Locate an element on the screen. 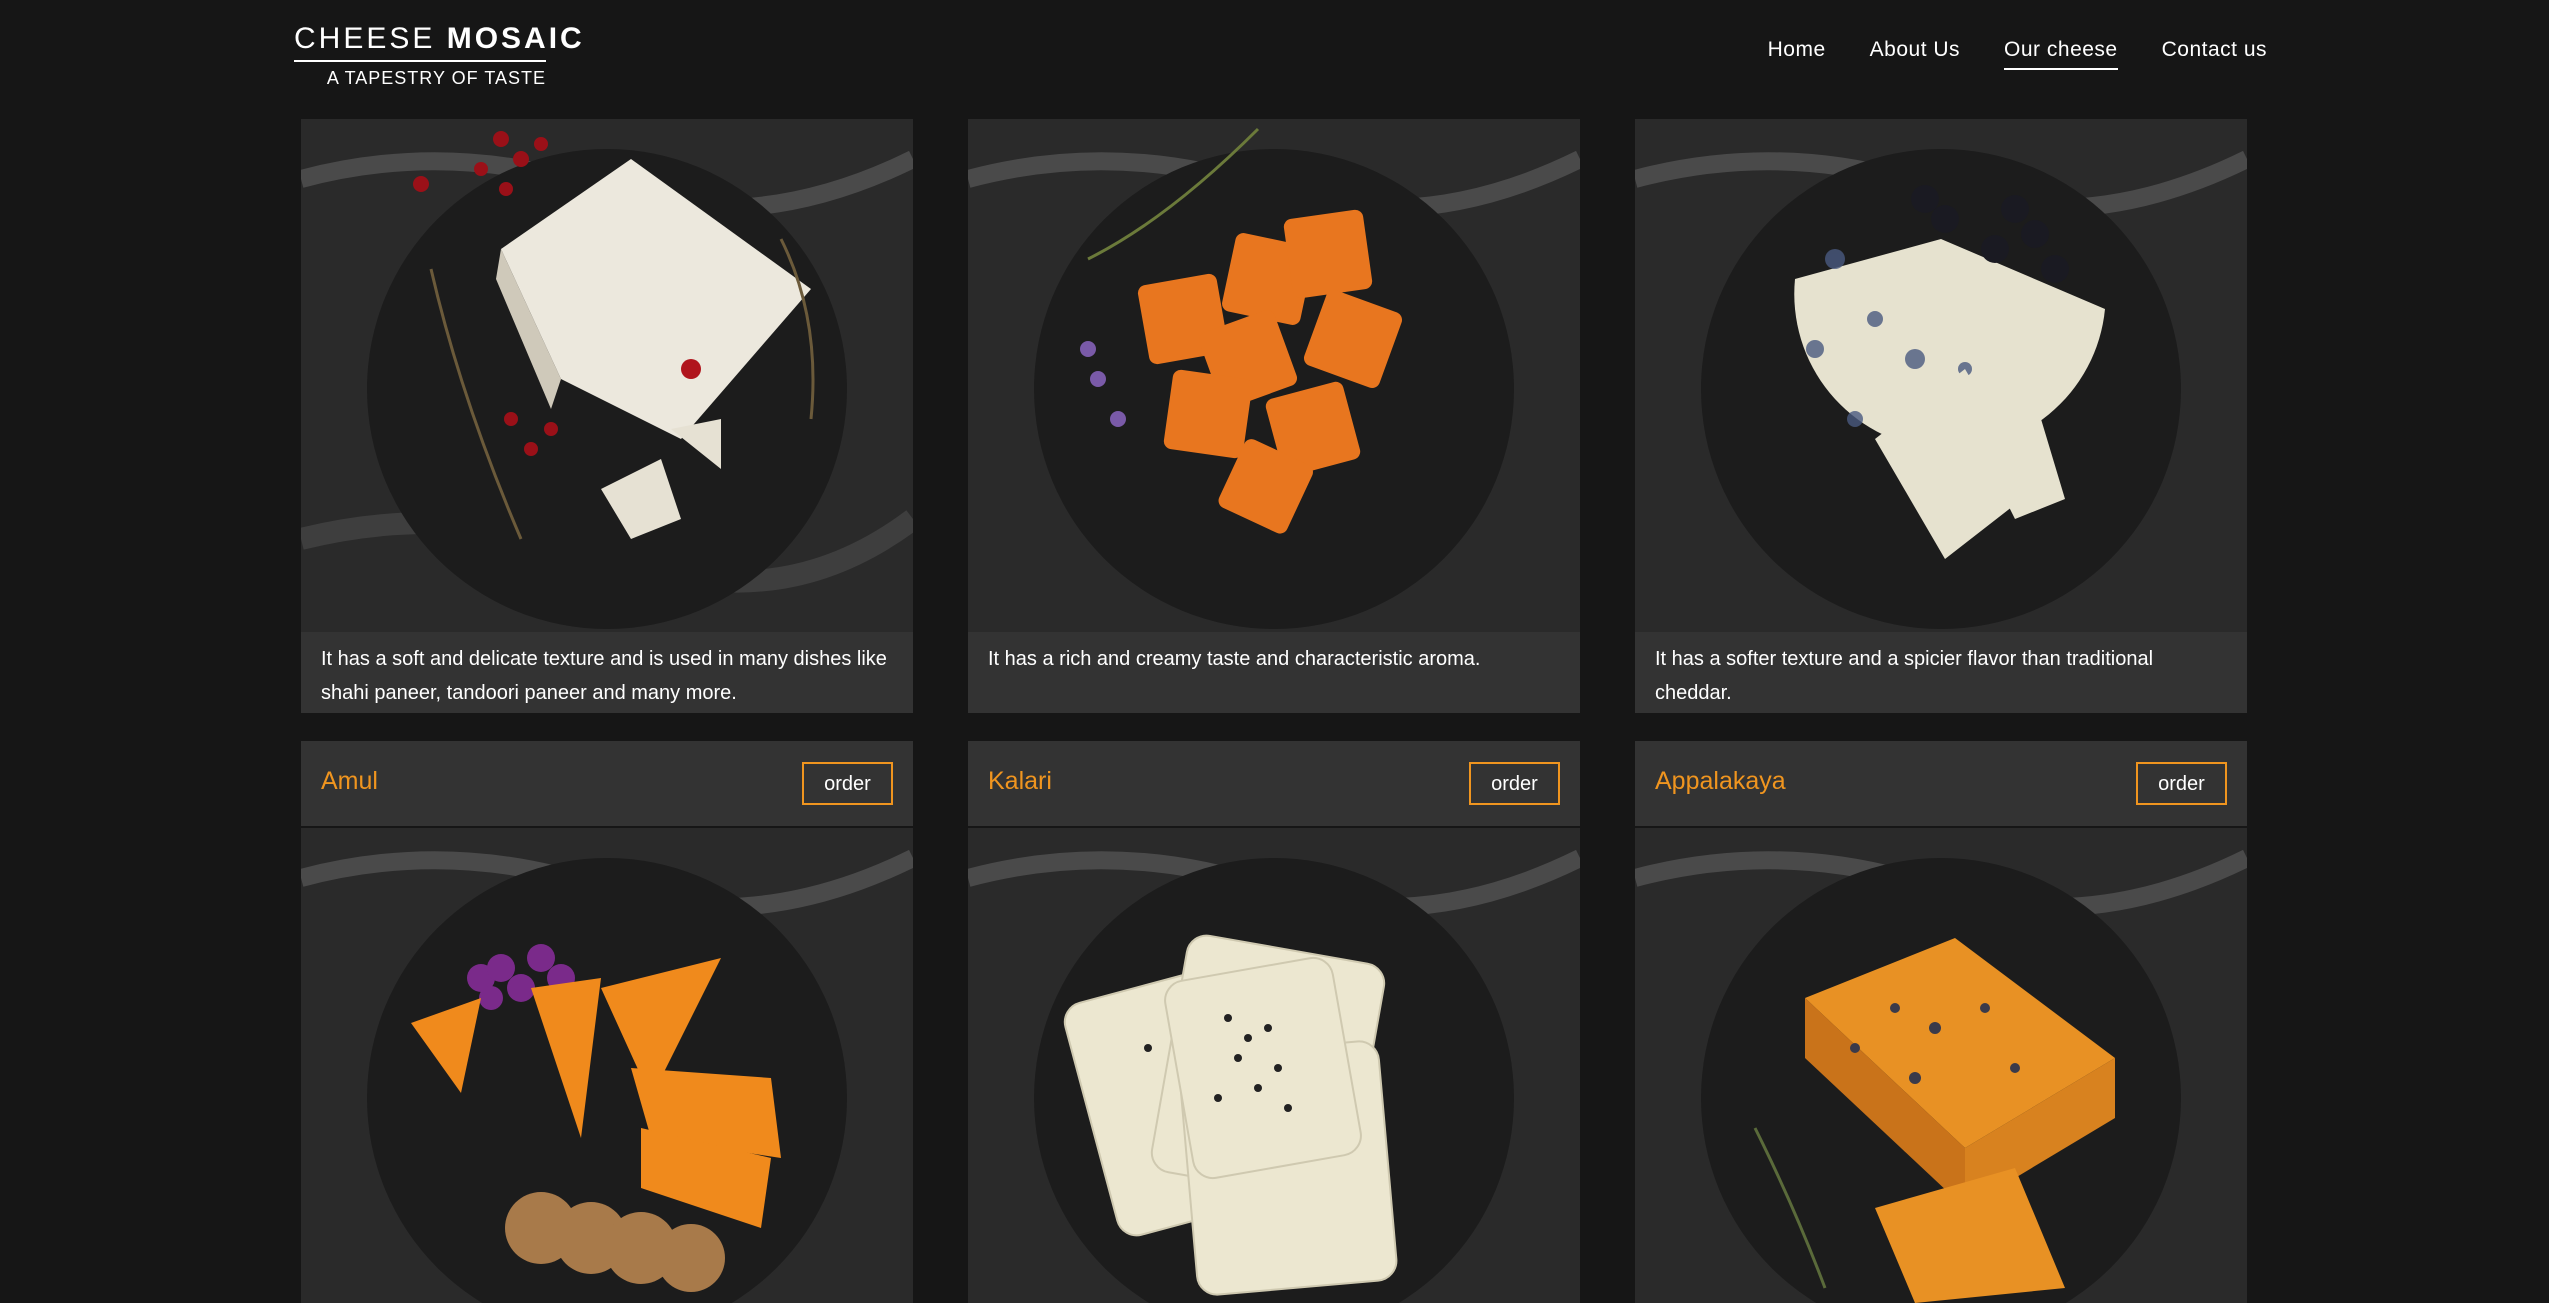 This screenshot has height=1303, width=2549. product-bar: Amul order is located at coordinates (607, 783).